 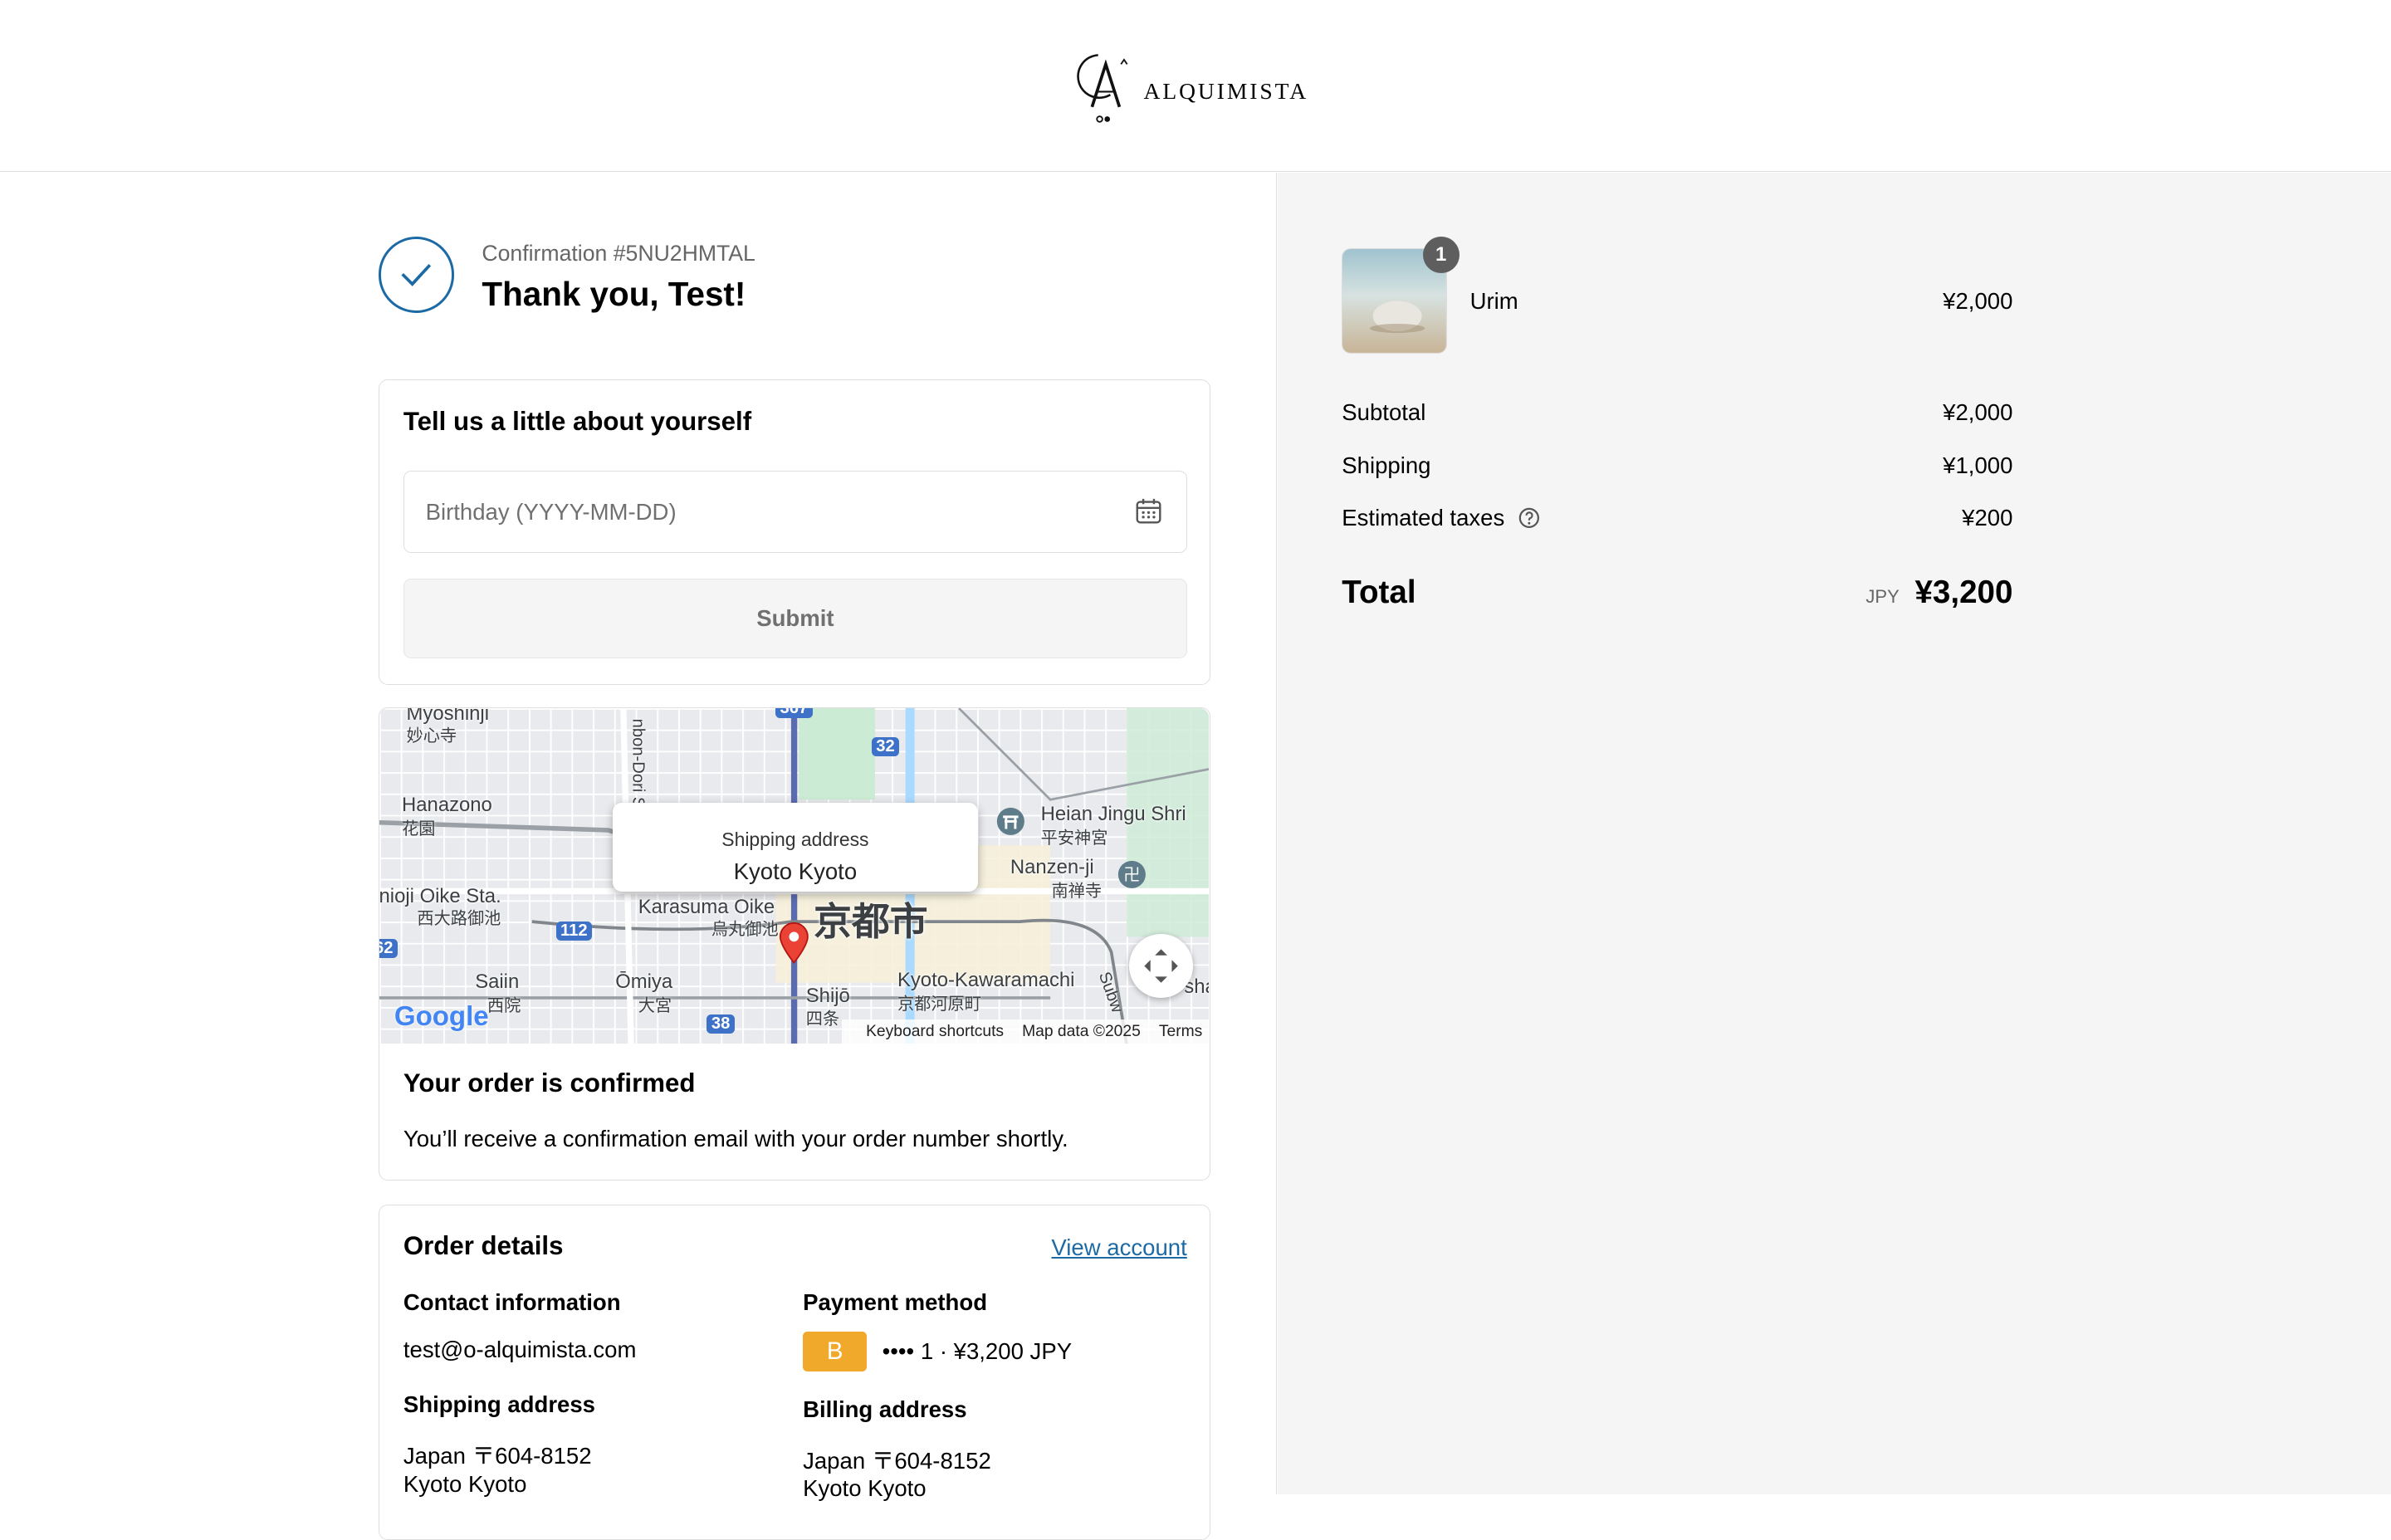 I want to click on route-shield: 367, so click(x=794, y=714).